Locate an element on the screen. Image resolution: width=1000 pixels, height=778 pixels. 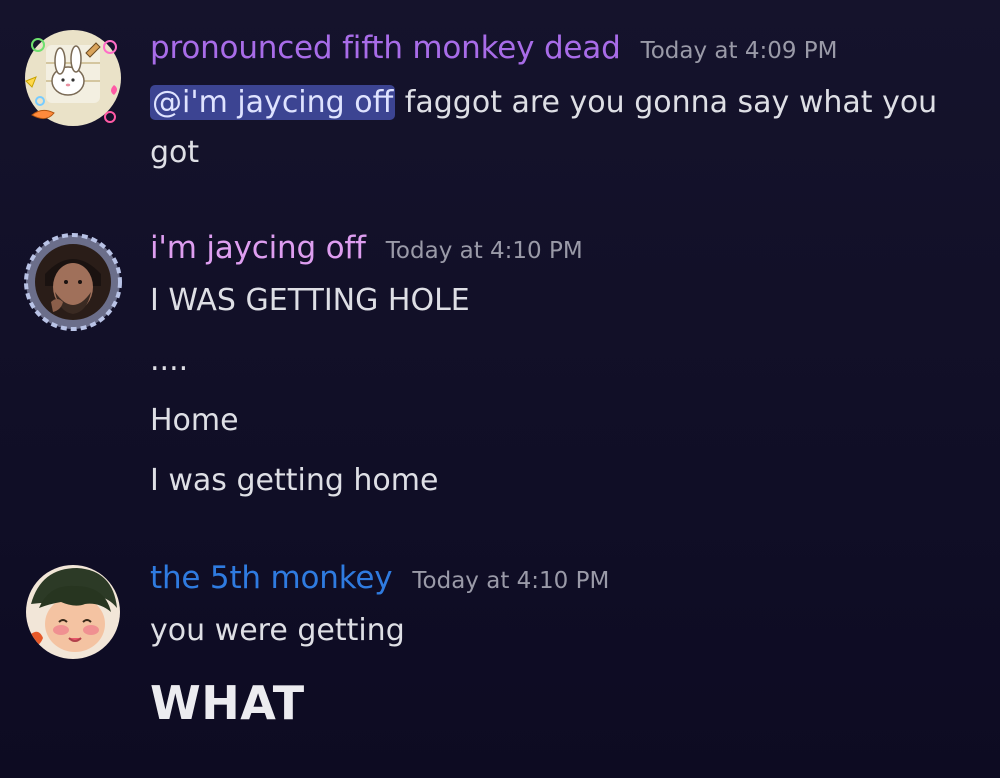
message-text: you were getting is located at coordinates (277, 630).